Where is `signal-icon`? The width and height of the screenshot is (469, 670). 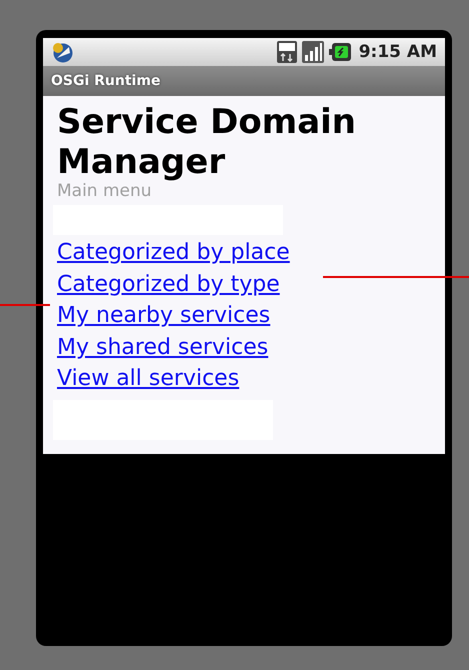 signal-icon is located at coordinates (313, 52).